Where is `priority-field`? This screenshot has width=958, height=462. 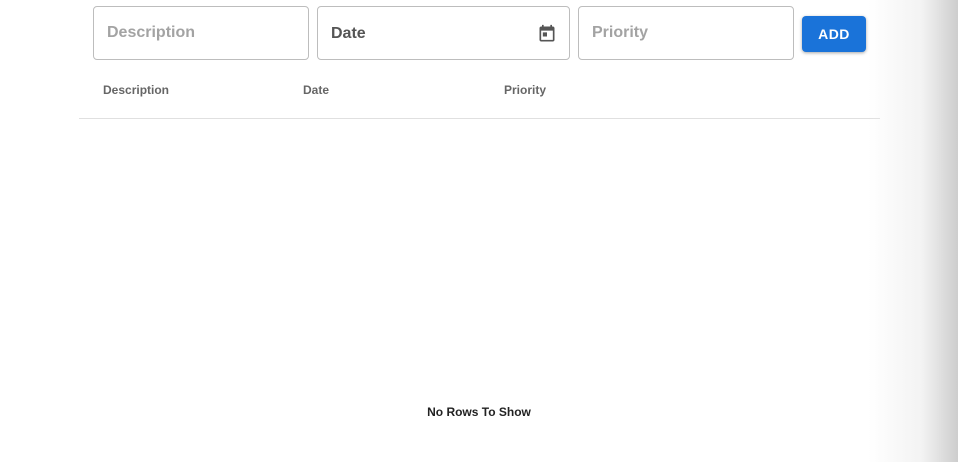 priority-field is located at coordinates (686, 33).